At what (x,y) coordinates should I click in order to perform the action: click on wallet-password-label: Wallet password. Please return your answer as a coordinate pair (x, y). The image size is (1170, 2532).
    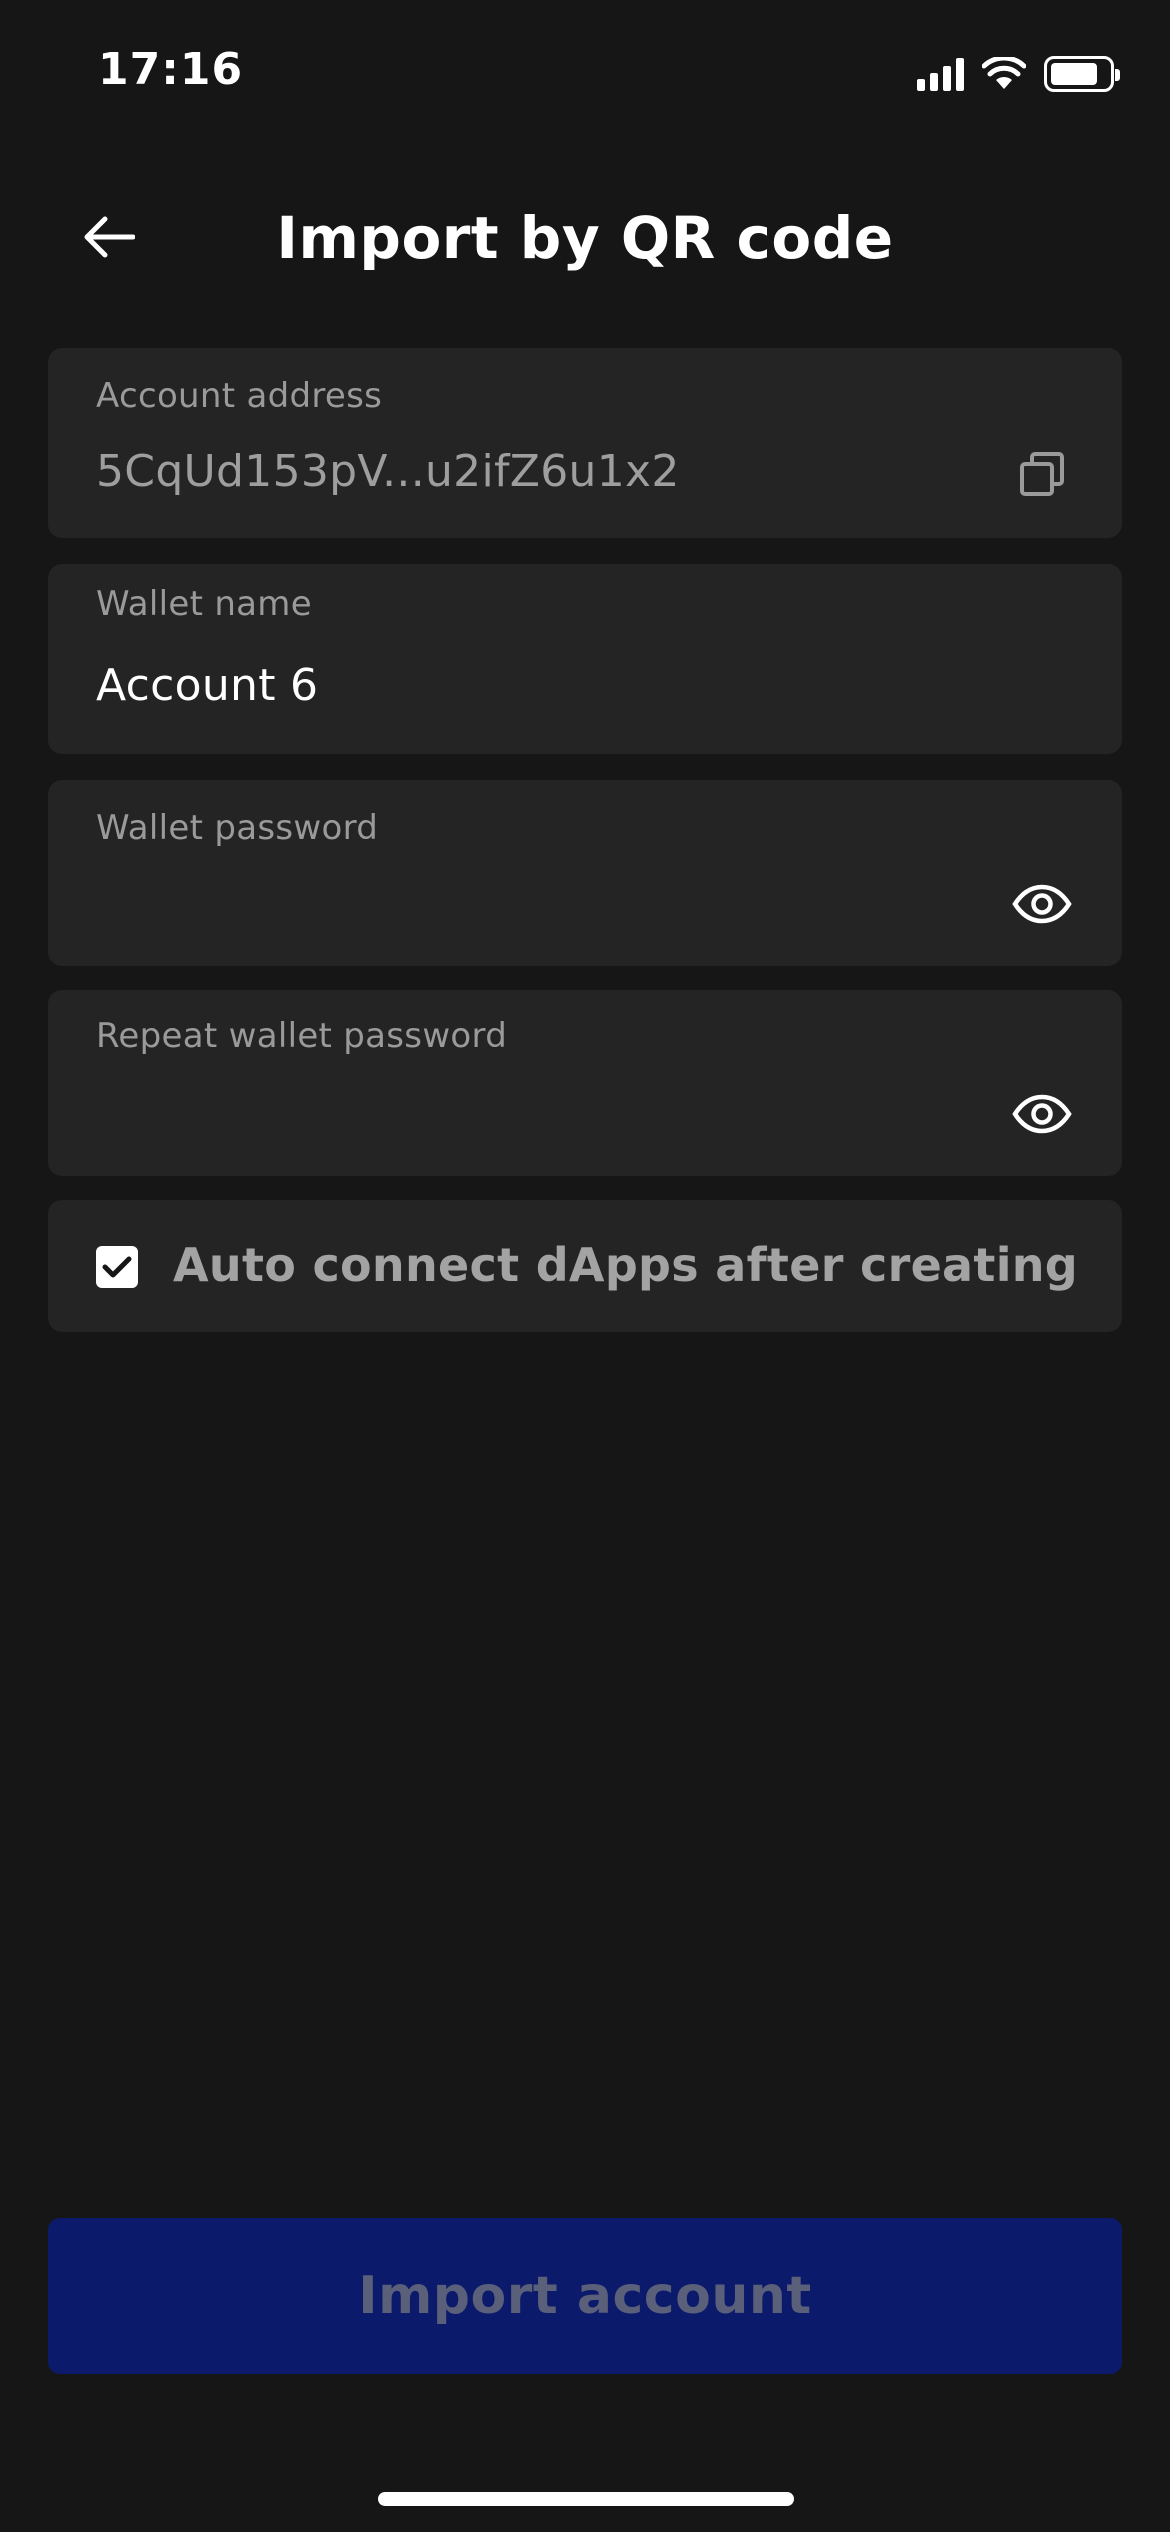
    Looking at the image, I should click on (237, 828).